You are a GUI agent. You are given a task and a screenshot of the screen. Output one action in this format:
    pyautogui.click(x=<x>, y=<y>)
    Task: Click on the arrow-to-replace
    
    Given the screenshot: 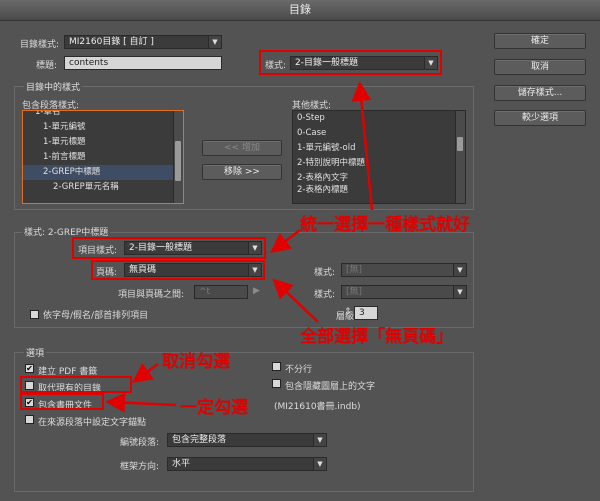 What is the action you would take?
    pyautogui.click(x=145, y=372)
    